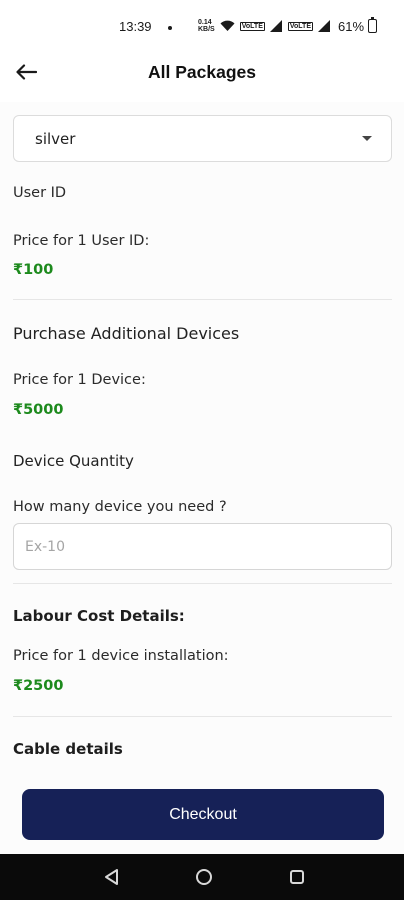 This screenshot has width=404, height=900. I want to click on nav-back-icon, so click(112, 877).